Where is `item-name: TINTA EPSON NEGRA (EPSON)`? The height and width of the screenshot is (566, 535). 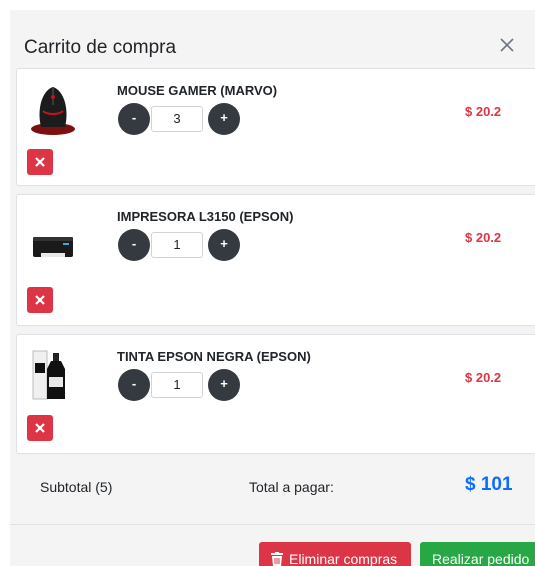
item-name: TINTA EPSON NEGRA (EPSON) is located at coordinates (214, 356).